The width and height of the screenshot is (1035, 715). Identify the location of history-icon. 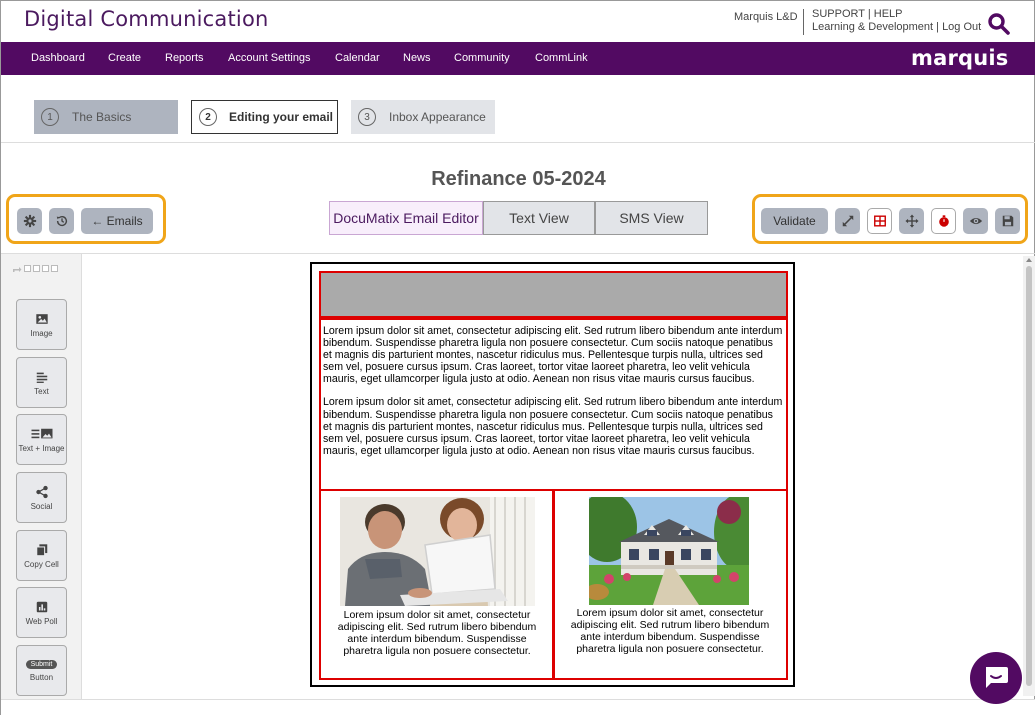
(61, 221).